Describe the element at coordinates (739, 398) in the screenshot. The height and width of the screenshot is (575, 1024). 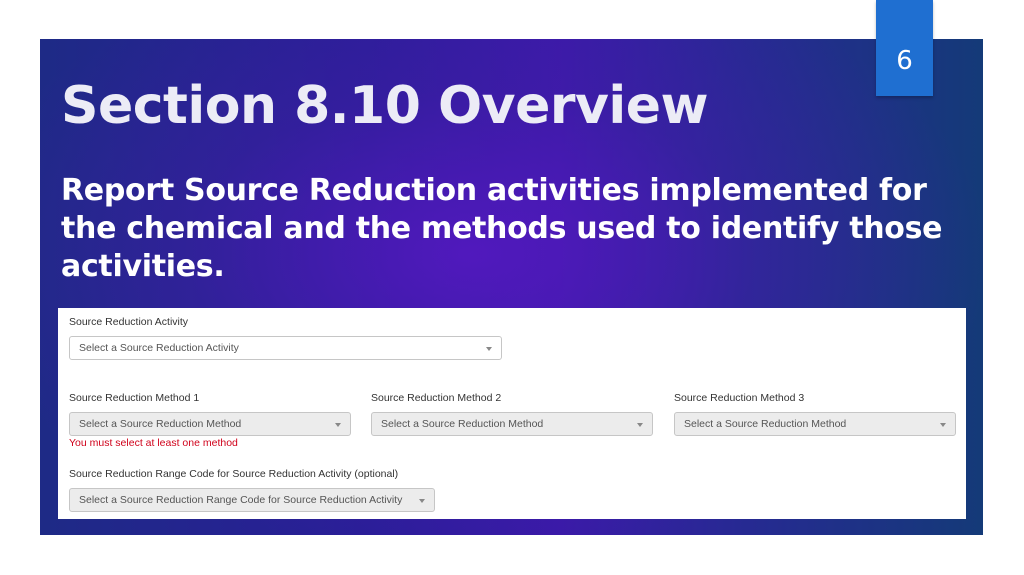
I see `method-3-label: Source Reduction Method 3` at that location.